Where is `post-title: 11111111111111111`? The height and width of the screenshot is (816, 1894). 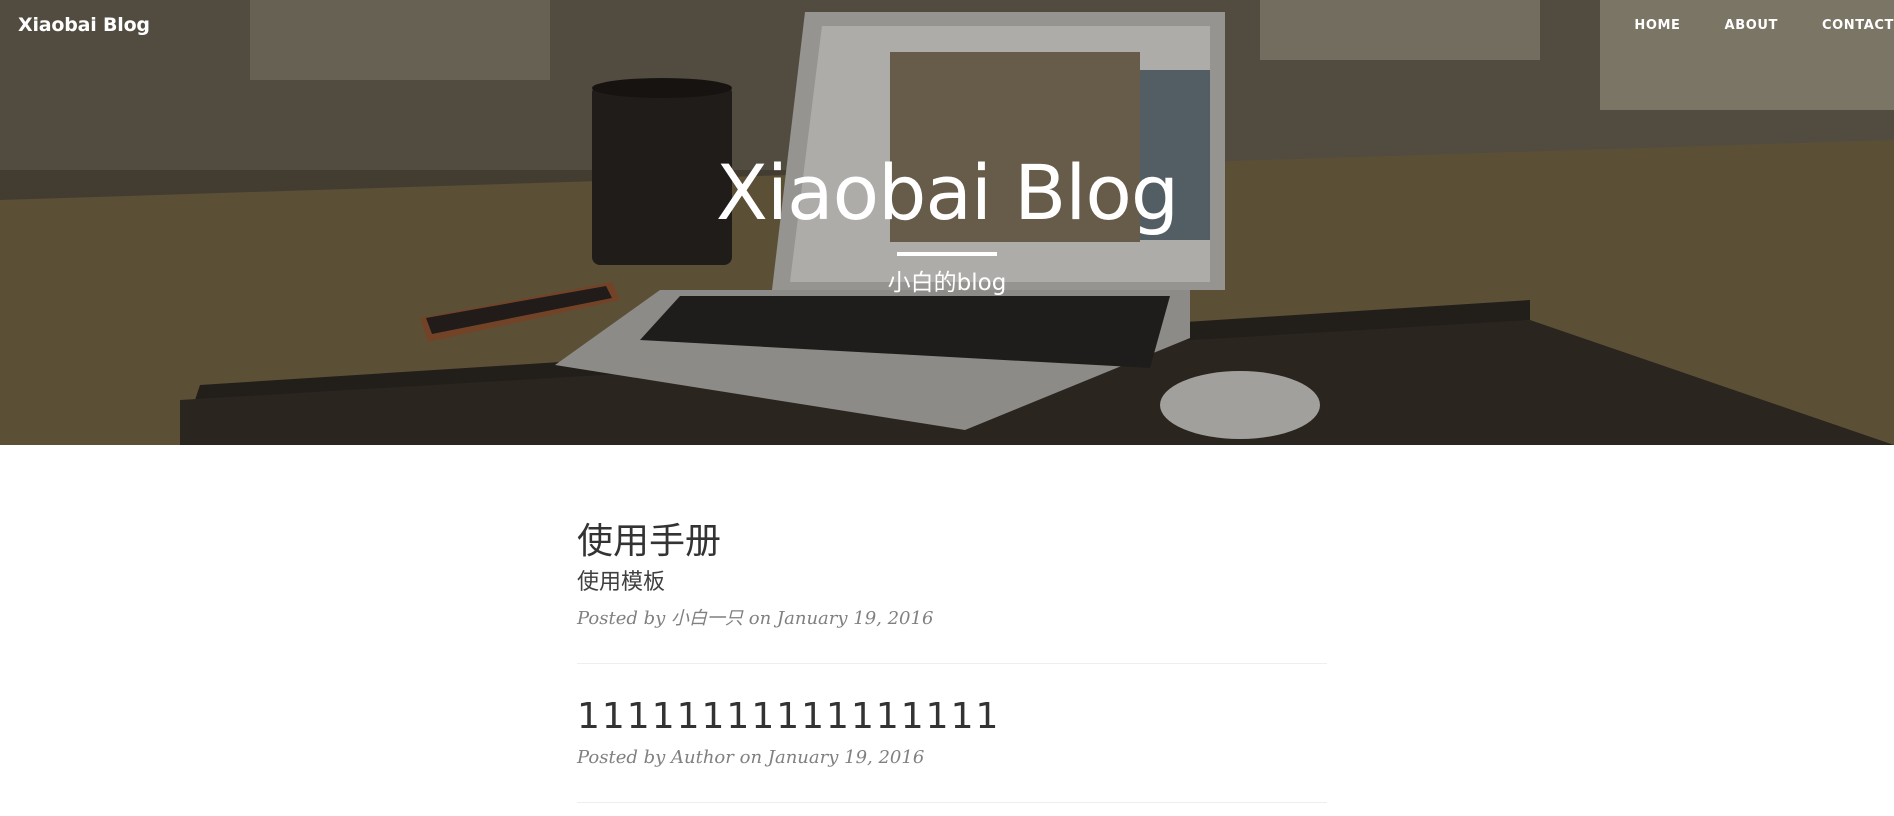
post-title: 11111111111111111 is located at coordinates (789, 716).